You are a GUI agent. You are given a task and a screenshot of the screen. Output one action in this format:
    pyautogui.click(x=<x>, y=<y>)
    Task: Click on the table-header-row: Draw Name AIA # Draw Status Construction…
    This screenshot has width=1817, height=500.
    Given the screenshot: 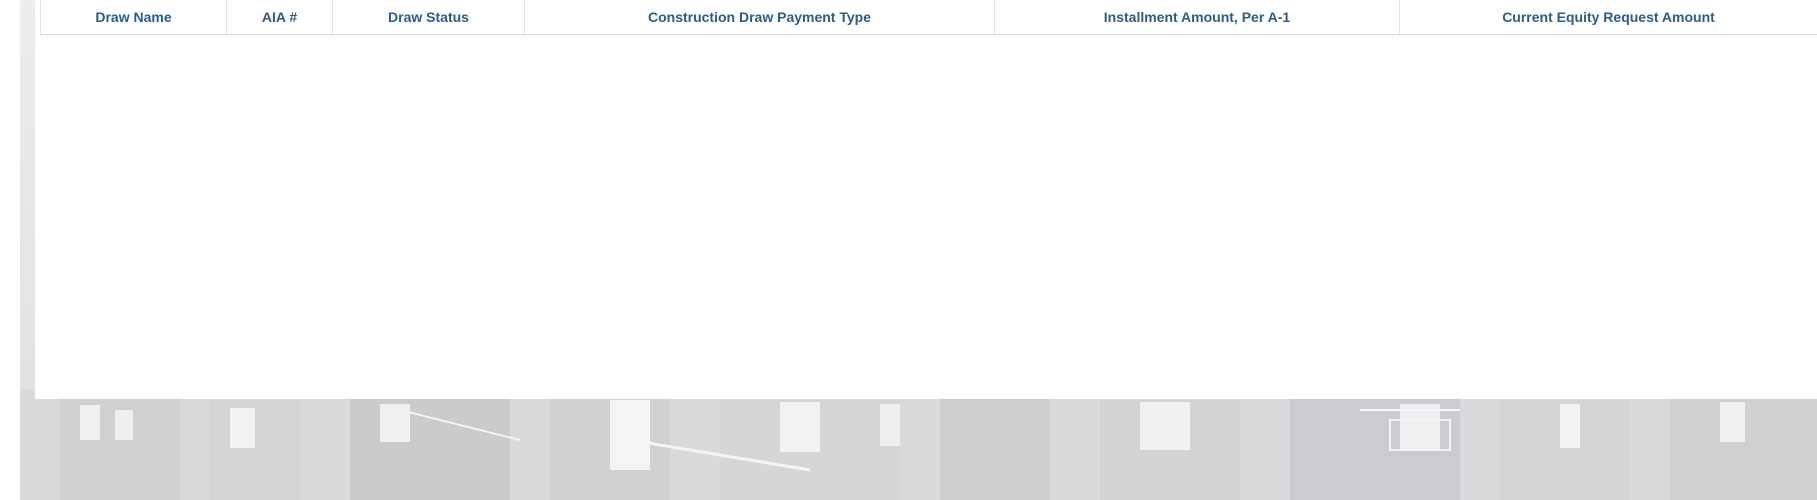 What is the action you would take?
    pyautogui.click(x=928, y=17)
    